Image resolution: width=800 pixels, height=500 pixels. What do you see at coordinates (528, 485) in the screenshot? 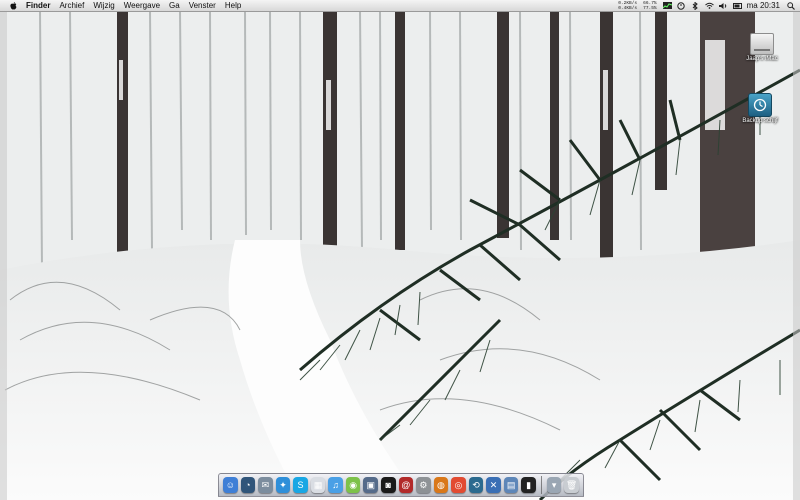
I see `terminal-icon: ▮` at bounding box center [528, 485].